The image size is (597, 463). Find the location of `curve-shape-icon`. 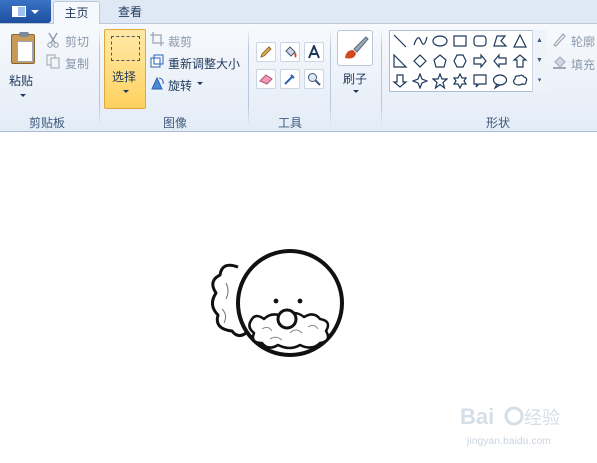

curve-shape-icon is located at coordinates (420, 41).